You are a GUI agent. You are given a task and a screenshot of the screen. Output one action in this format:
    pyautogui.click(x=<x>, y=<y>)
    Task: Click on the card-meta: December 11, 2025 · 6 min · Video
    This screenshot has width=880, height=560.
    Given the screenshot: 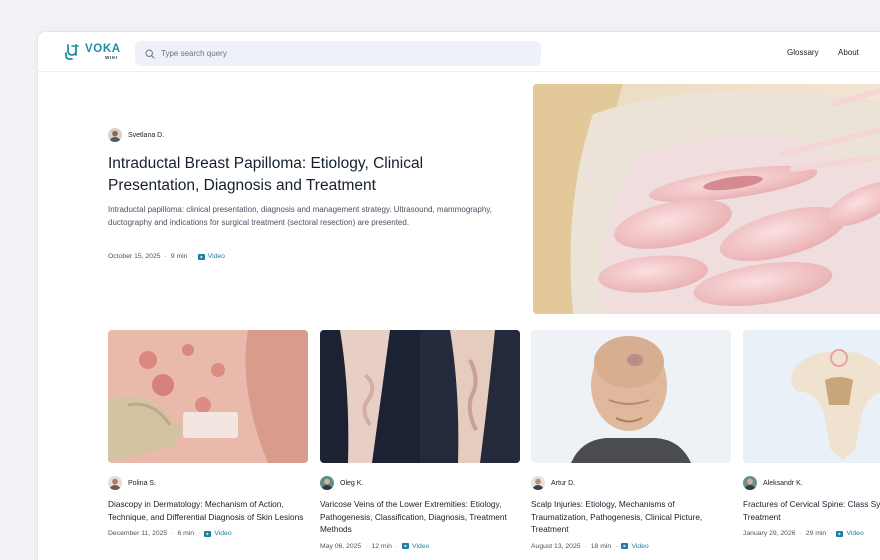 What is the action you would take?
    pyautogui.click(x=208, y=533)
    